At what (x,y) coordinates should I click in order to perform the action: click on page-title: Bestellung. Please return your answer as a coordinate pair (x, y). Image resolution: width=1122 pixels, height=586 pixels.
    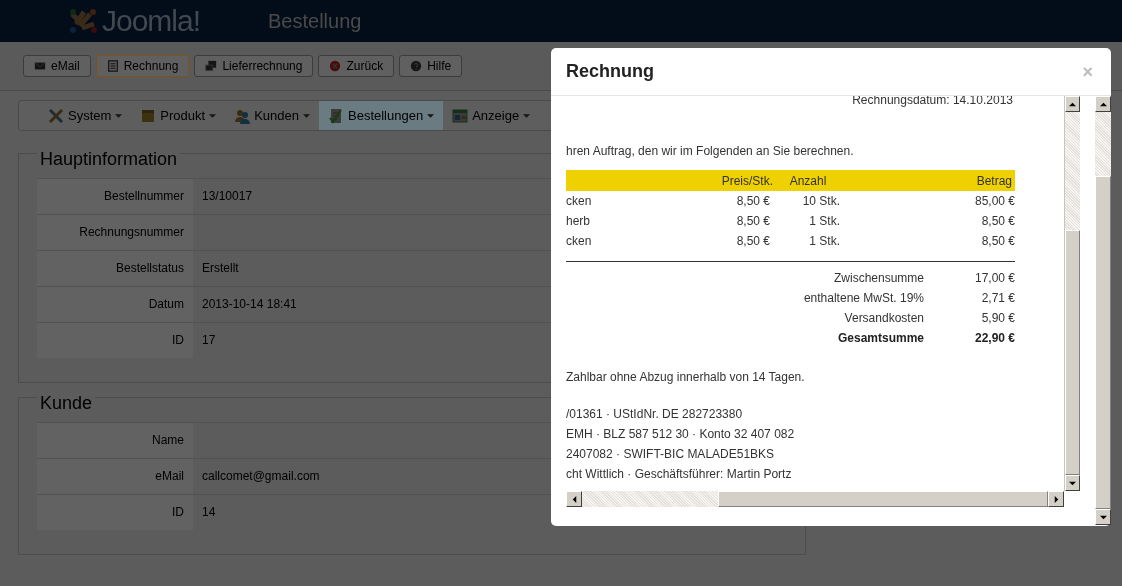
    Looking at the image, I should click on (315, 21).